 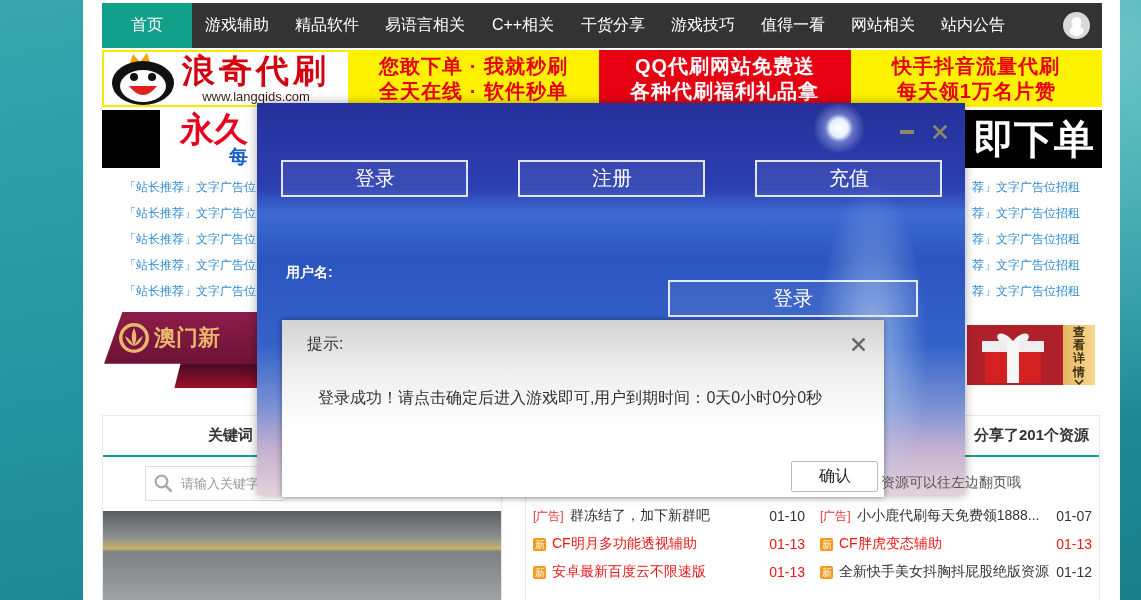 What do you see at coordinates (944, 572) in the screenshot?
I see `article-link: 全新快手美女抖胸抖屁股绝版资源` at bounding box center [944, 572].